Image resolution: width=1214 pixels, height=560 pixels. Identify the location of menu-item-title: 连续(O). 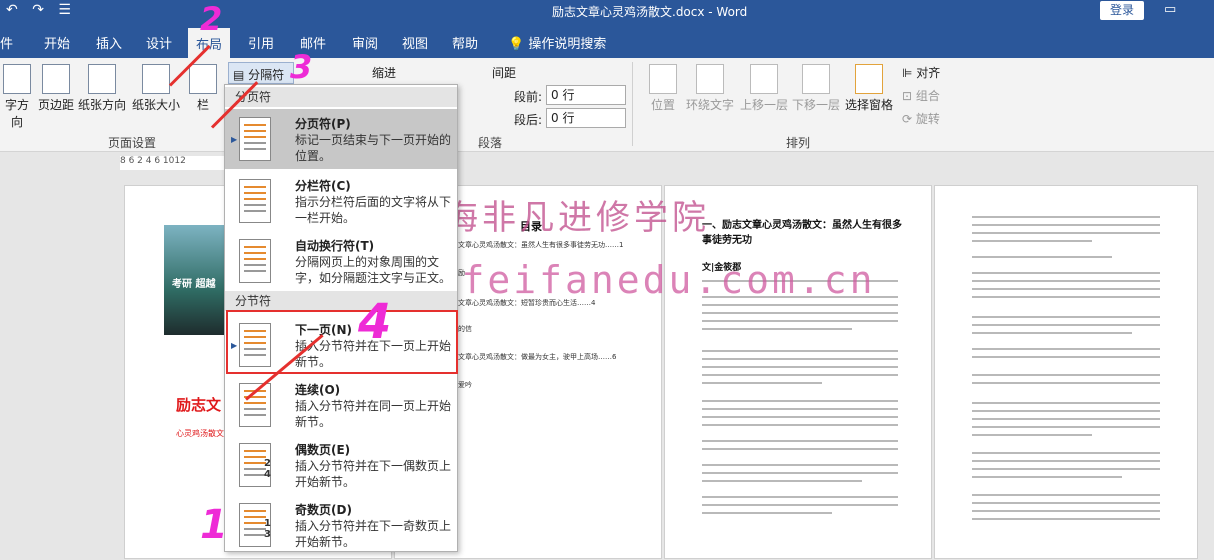
(318, 390).